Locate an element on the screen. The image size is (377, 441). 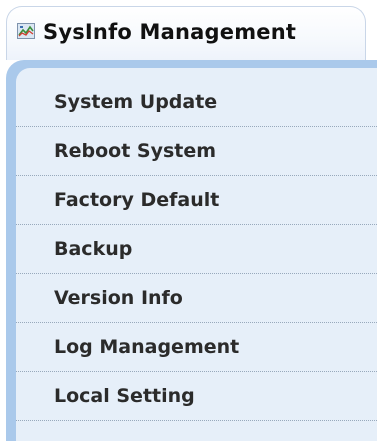
system-info-icon is located at coordinates (26, 31).